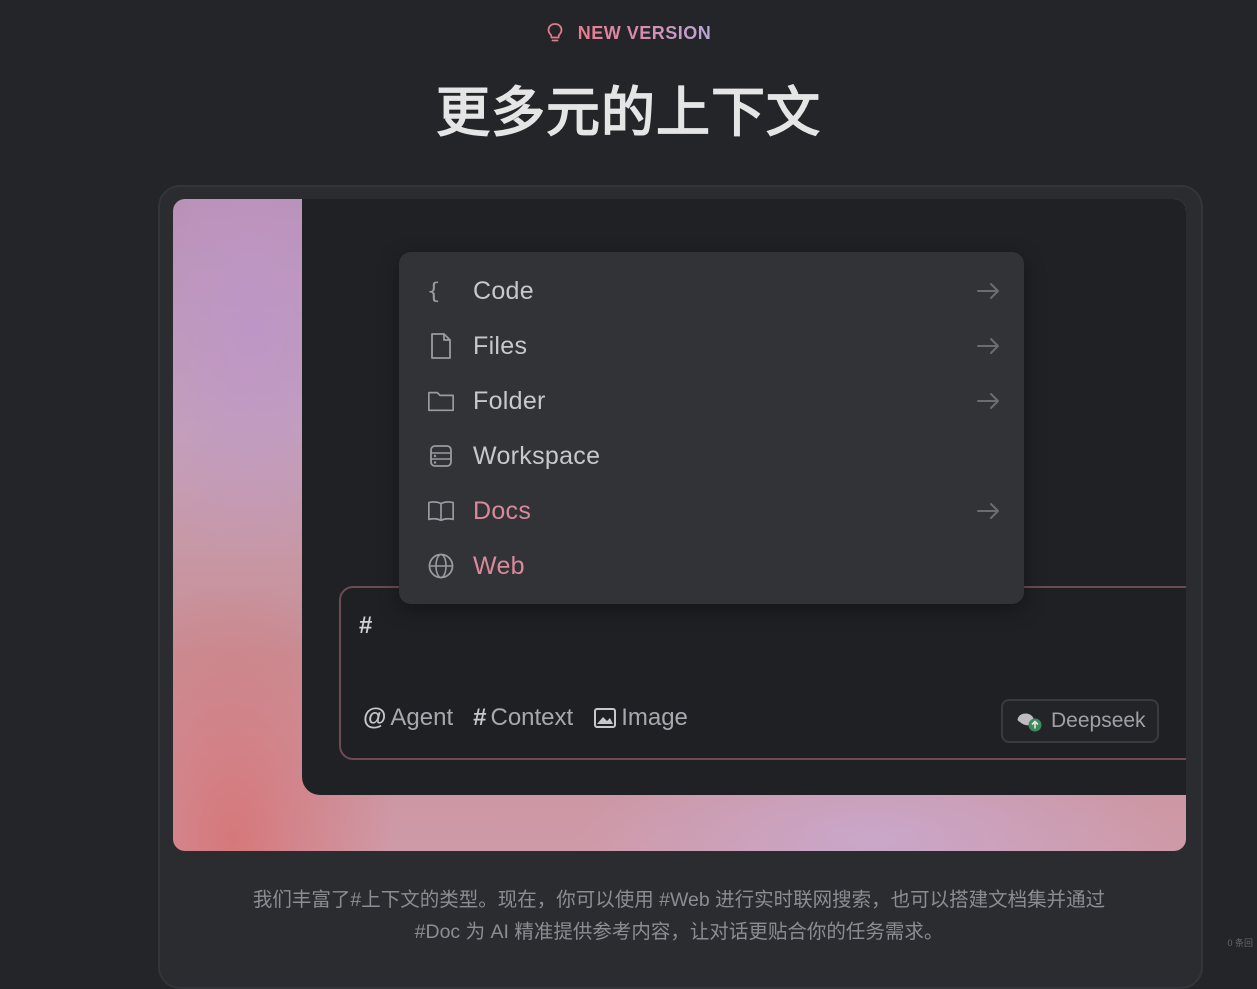  Describe the element at coordinates (628, 107) in the screenshot. I see `page-title: 更多元的上下文` at that location.